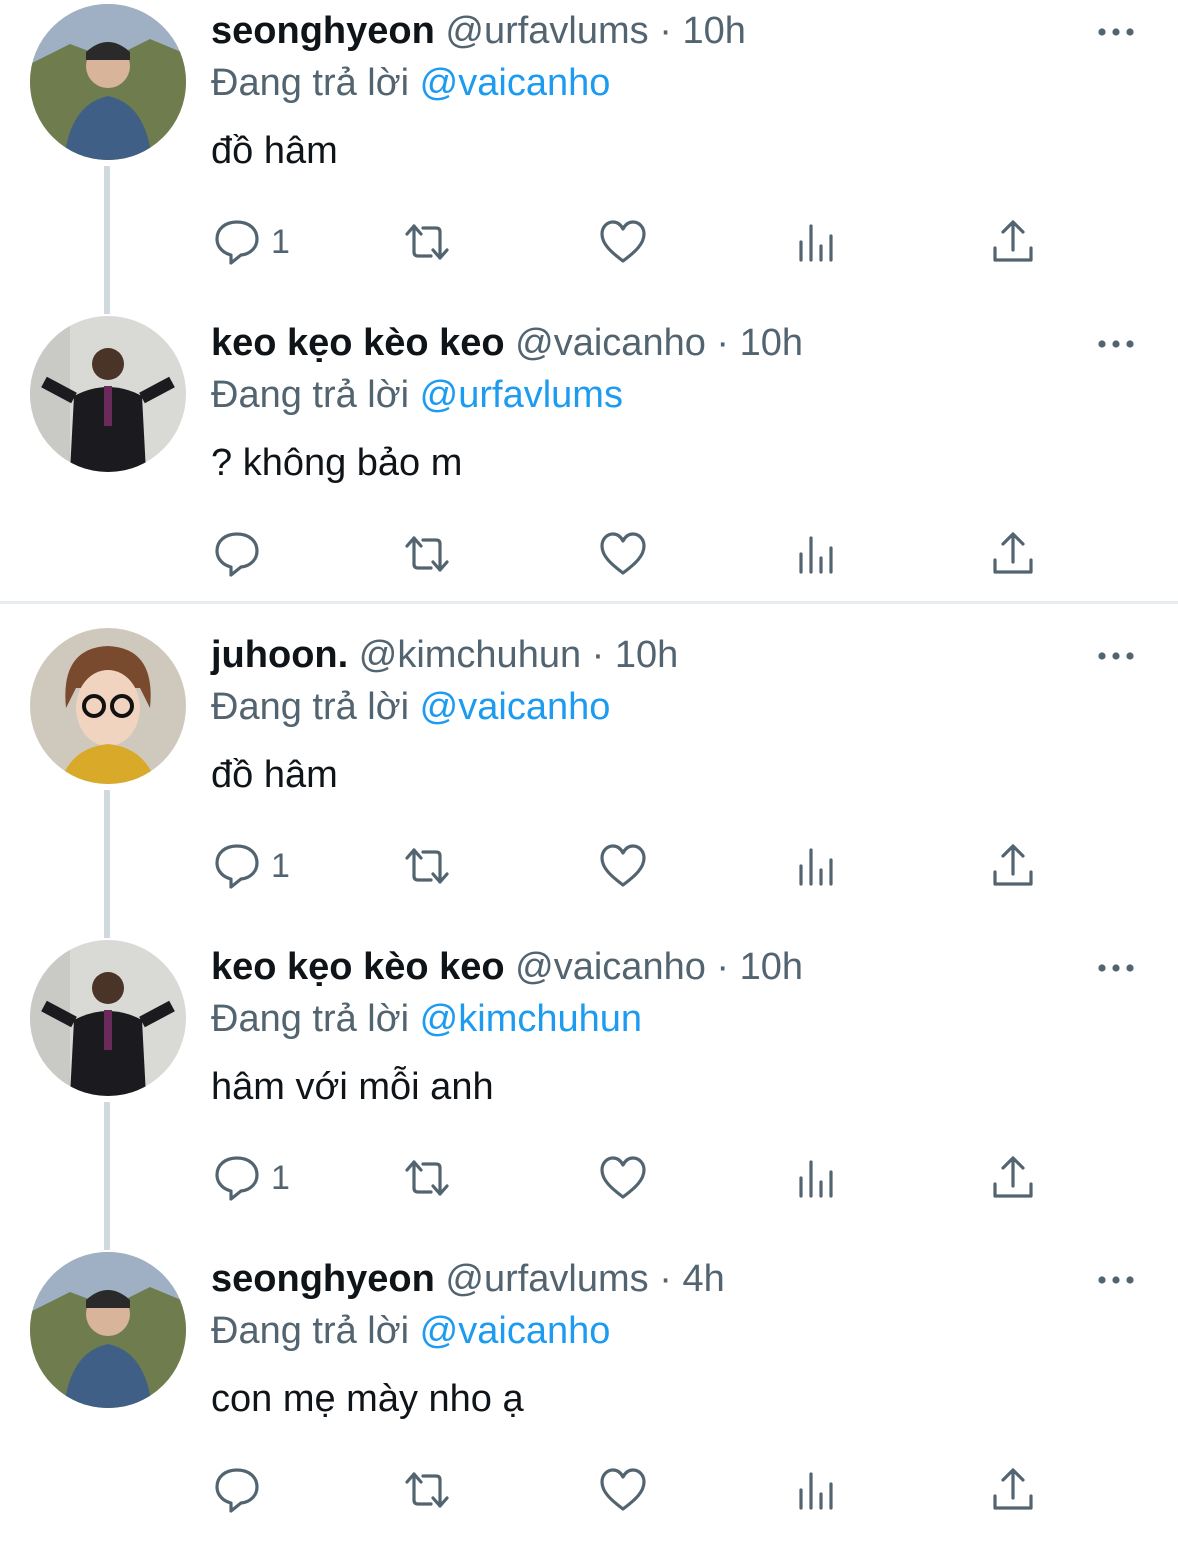  What do you see at coordinates (661, 1178) in the screenshot?
I see `action-bar: 1` at bounding box center [661, 1178].